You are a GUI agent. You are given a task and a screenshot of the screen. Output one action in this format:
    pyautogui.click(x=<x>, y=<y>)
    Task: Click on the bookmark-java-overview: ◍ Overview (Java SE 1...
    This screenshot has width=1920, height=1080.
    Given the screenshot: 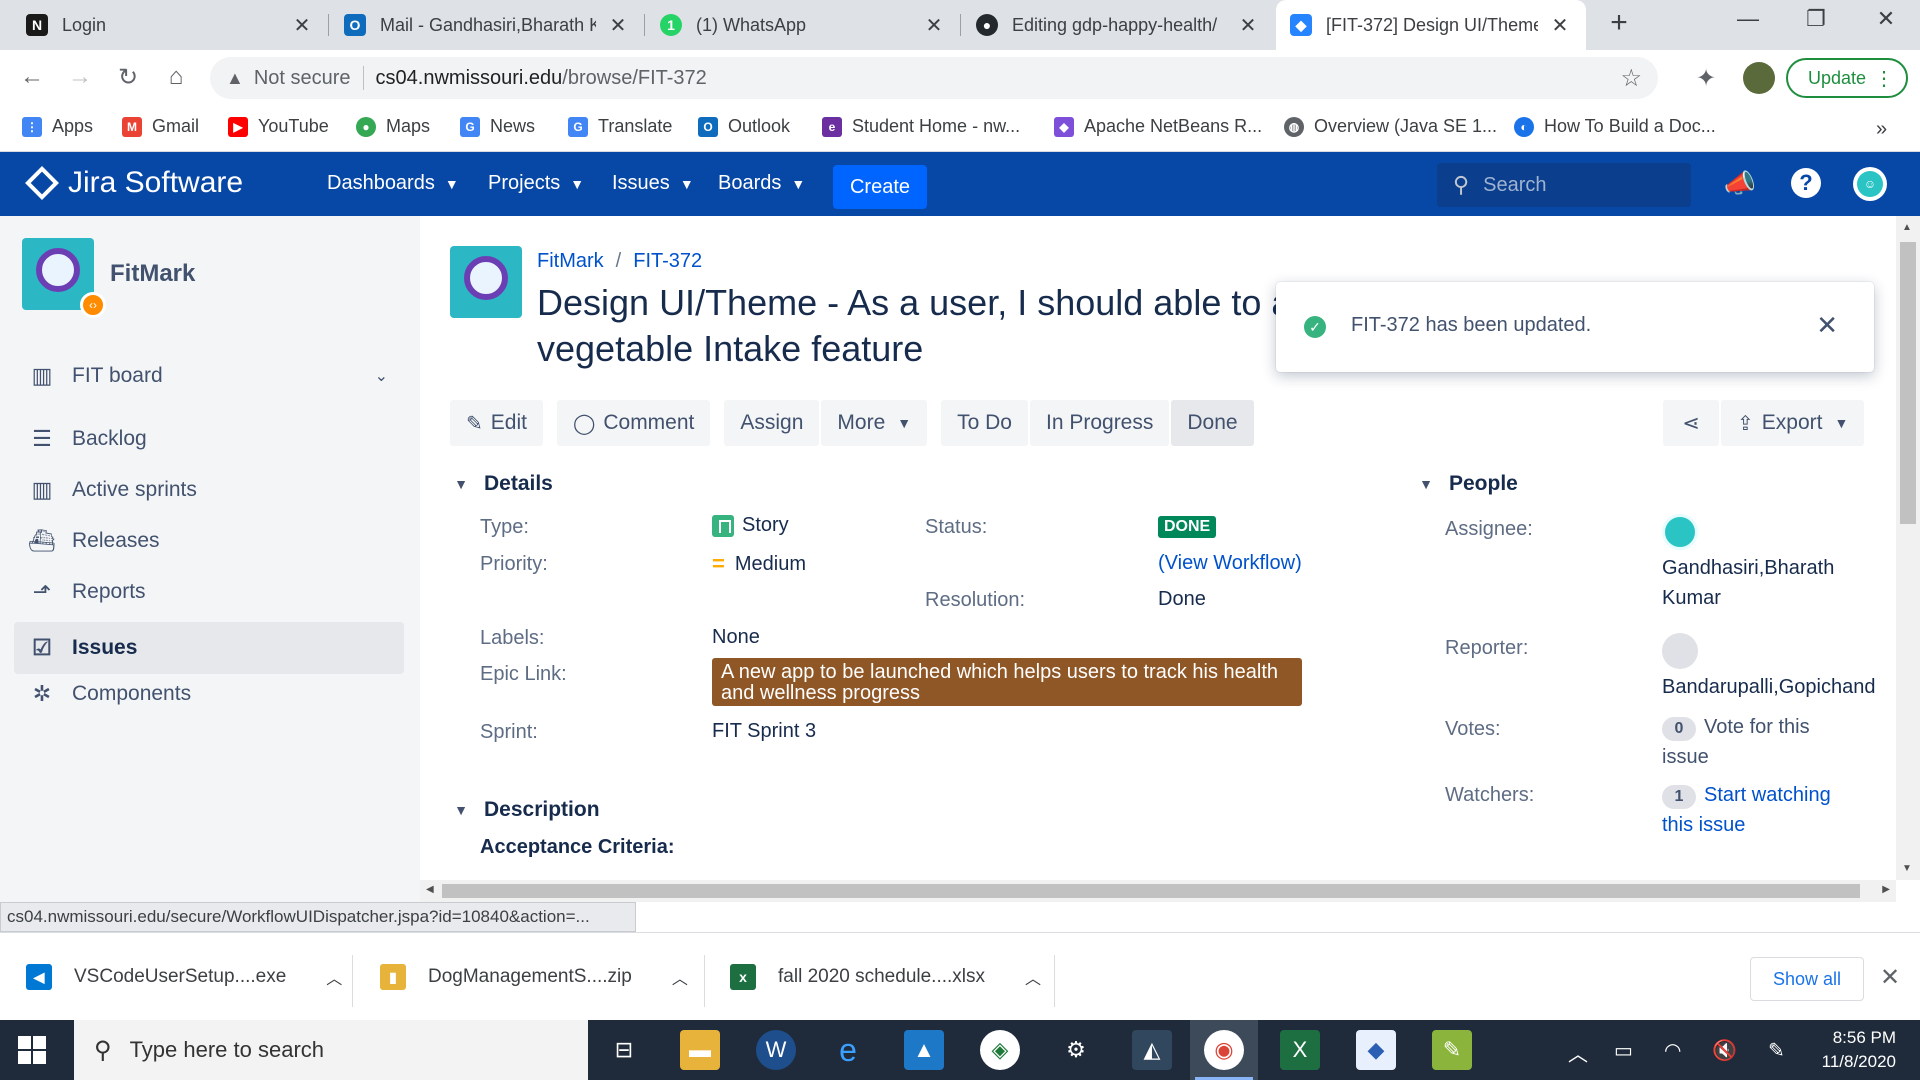 What is the action you would take?
    pyautogui.click(x=1390, y=126)
    